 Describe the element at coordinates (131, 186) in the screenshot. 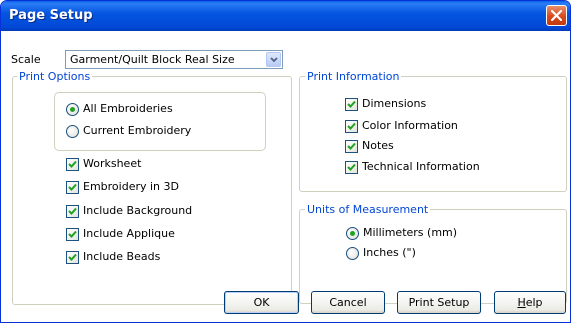

I see `embroidery-3d-label: Embroidery in 3D` at that location.